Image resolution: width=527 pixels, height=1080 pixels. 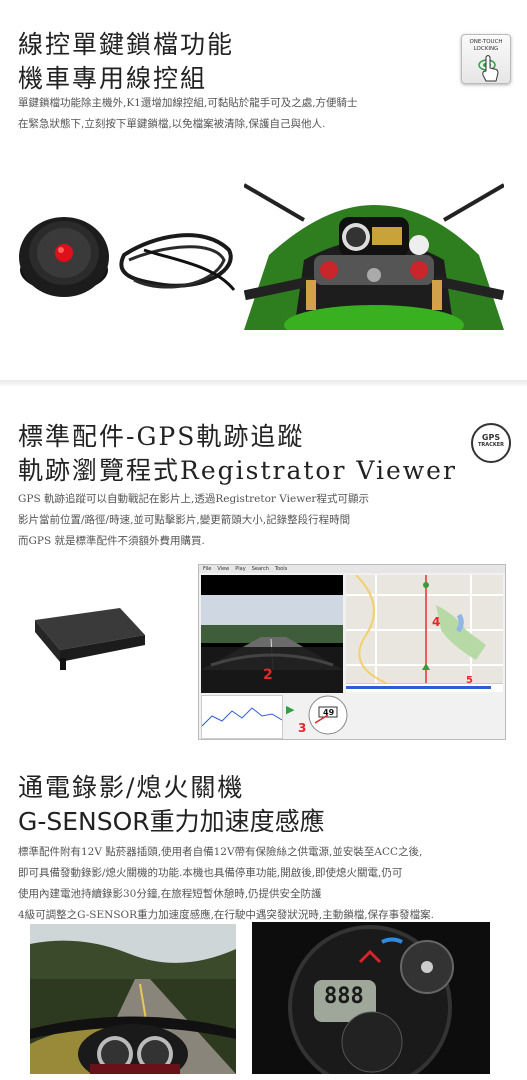 What do you see at coordinates (268, 675) in the screenshot?
I see `video-pane-label-2: 2` at bounding box center [268, 675].